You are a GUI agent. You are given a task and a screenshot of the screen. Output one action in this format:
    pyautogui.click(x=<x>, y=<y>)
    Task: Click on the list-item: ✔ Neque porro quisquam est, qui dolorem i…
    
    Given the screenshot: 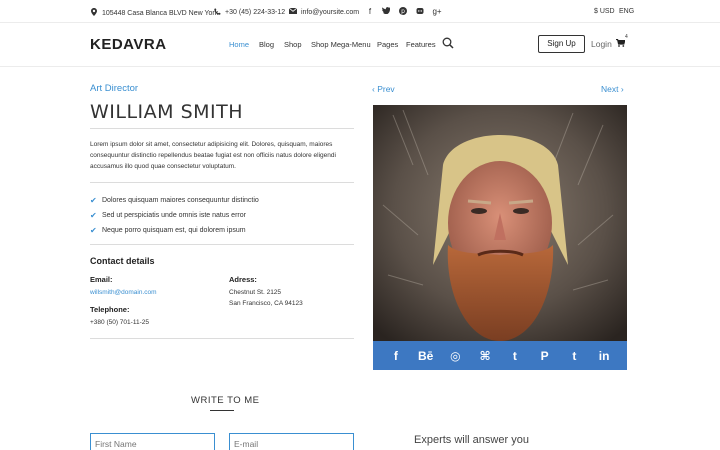 What is the action you would take?
    pyautogui.click(x=174, y=230)
    